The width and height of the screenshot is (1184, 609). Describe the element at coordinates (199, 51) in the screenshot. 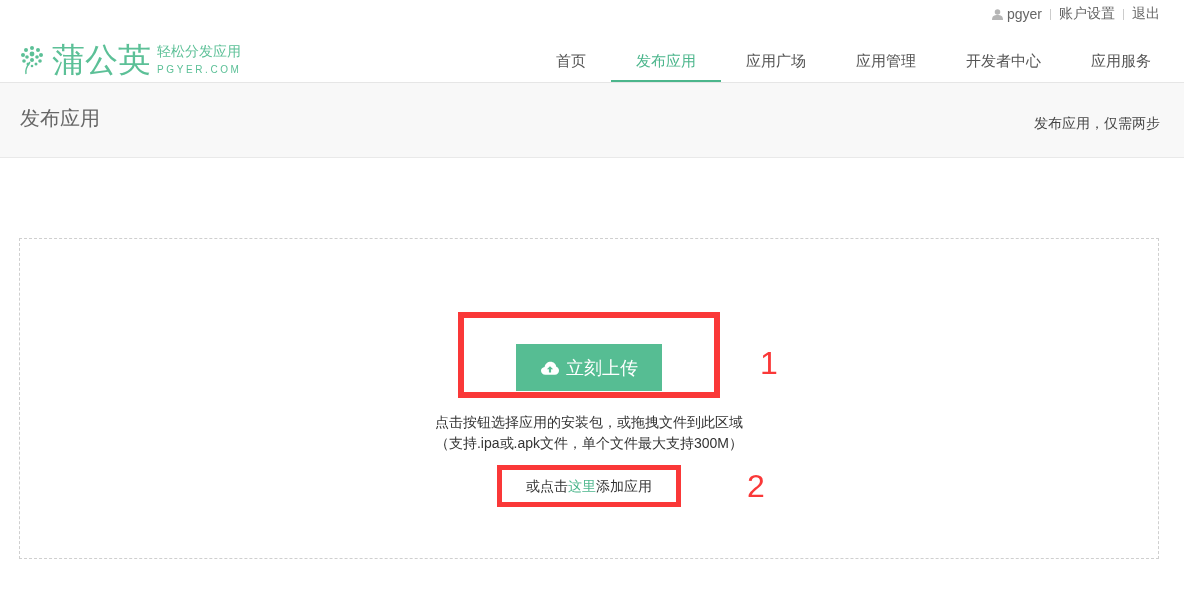

I see `logo-tagline: 轻松分发应用` at that location.